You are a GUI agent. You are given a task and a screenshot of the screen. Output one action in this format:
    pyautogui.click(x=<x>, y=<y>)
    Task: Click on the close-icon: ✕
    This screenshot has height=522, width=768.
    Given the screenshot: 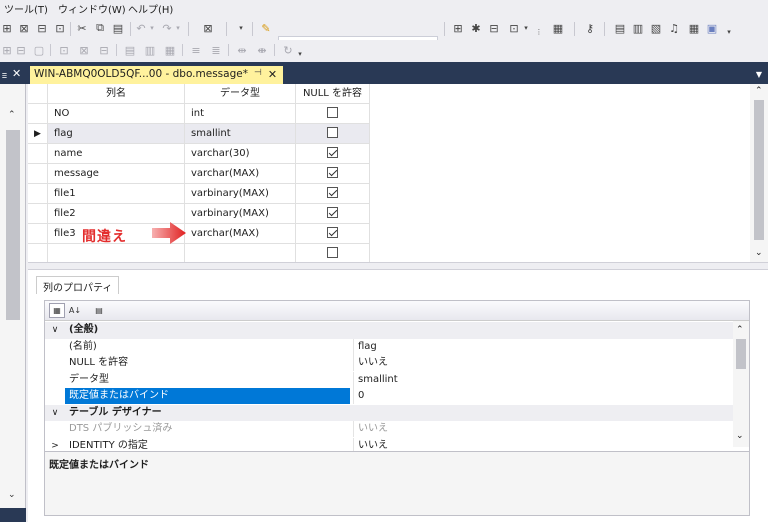 What is the action you would take?
    pyautogui.click(x=16, y=73)
    